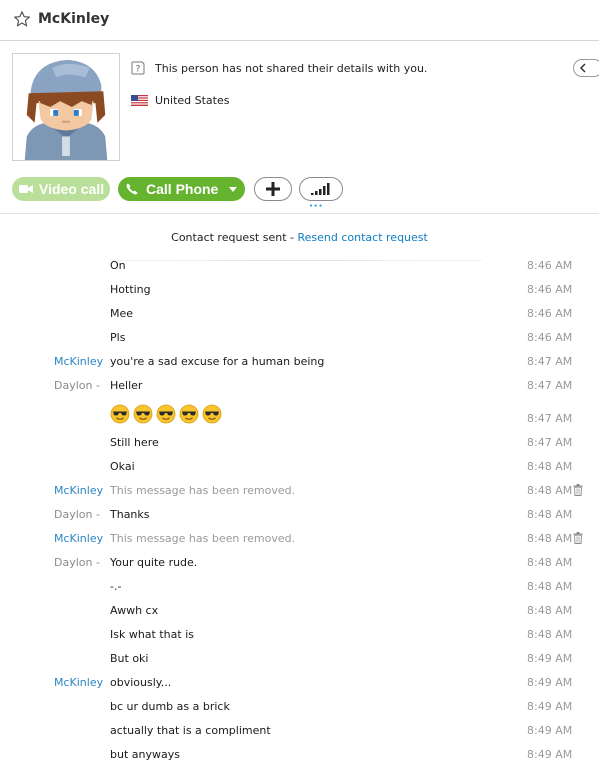 The image size is (599, 763). What do you see at coordinates (299, 755) in the screenshot?
I see `message-row: but anyways 8:49 AM` at bounding box center [299, 755].